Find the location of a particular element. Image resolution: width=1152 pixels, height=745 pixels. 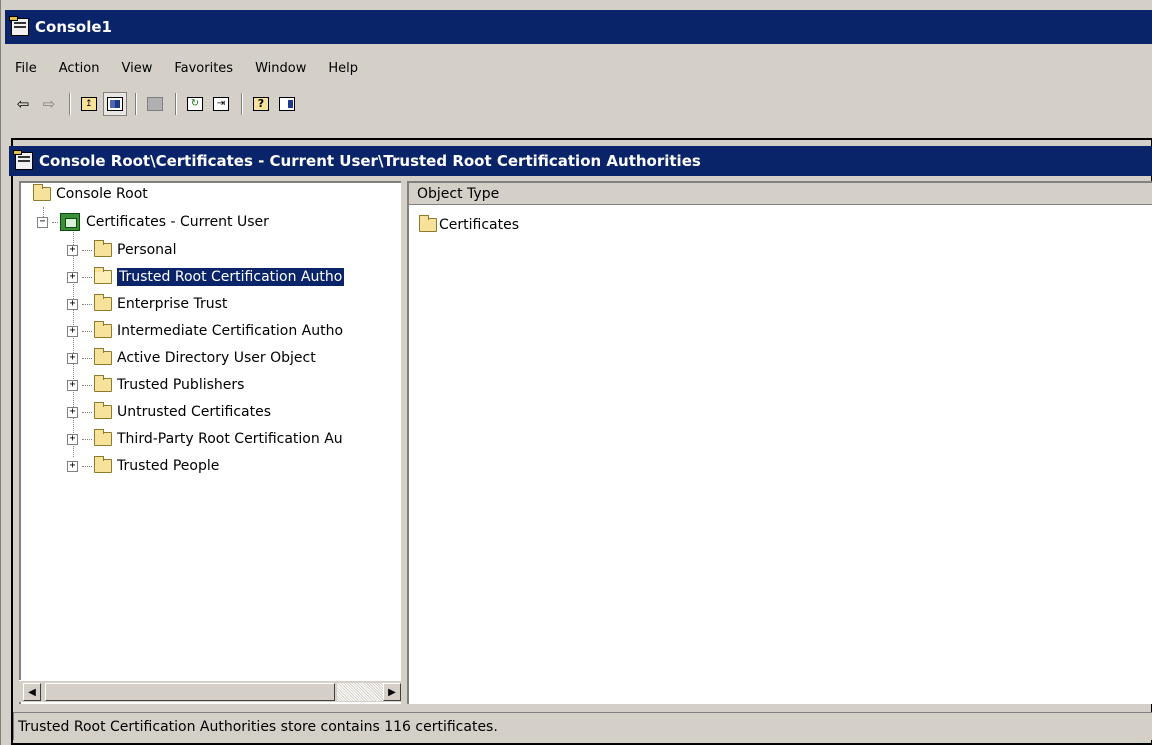

mmc-app-icon is located at coordinates (20, 27).